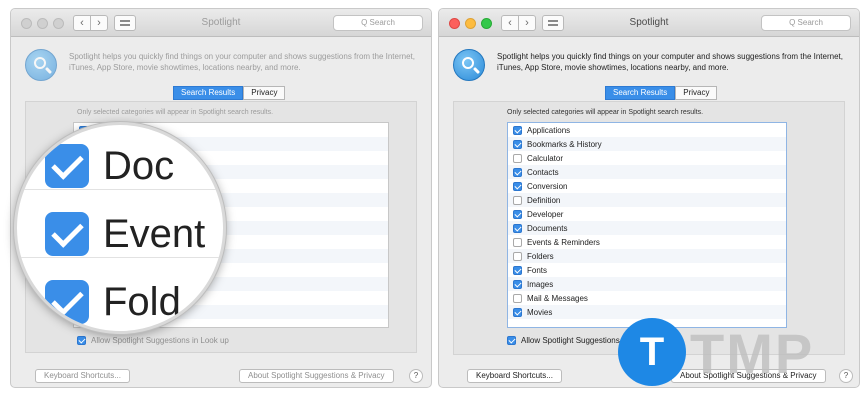 Image resolution: width=868 pixels, height=394 pixels. I want to click on category-label: Applications, so click(549, 130).